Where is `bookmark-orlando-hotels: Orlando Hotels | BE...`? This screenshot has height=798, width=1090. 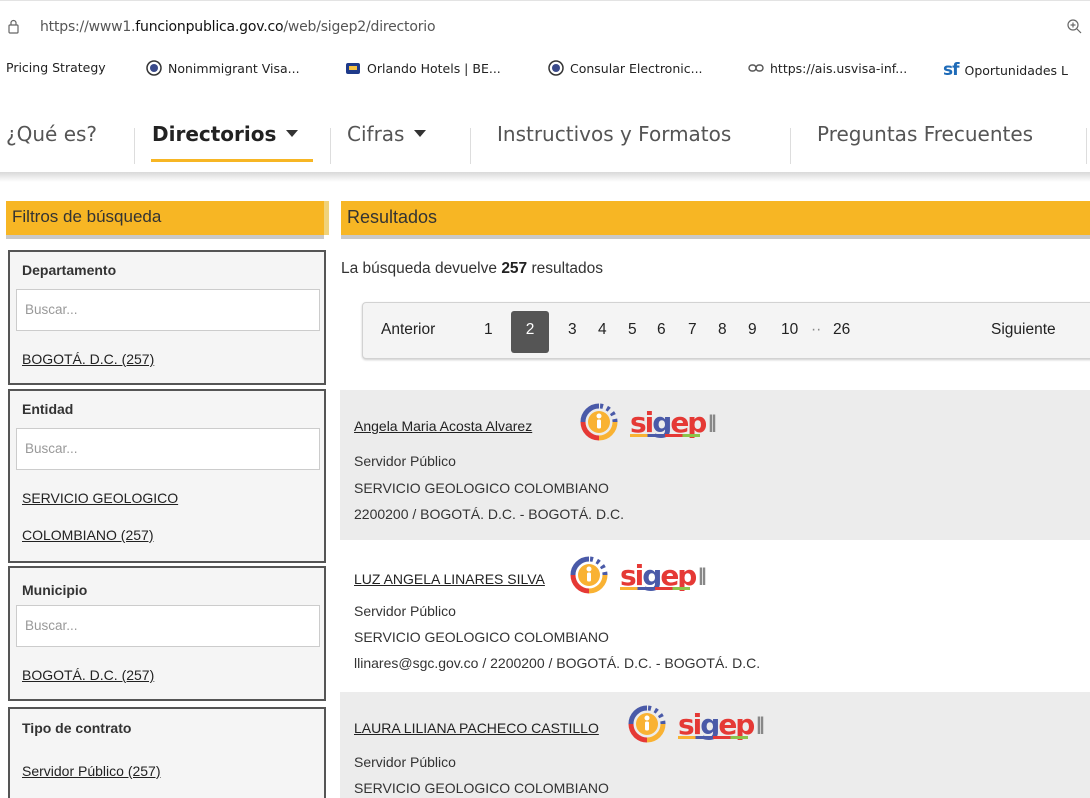 bookmark-orlando-hotels: Orlando Hotels | BE... is located at coordinates (423, 68).